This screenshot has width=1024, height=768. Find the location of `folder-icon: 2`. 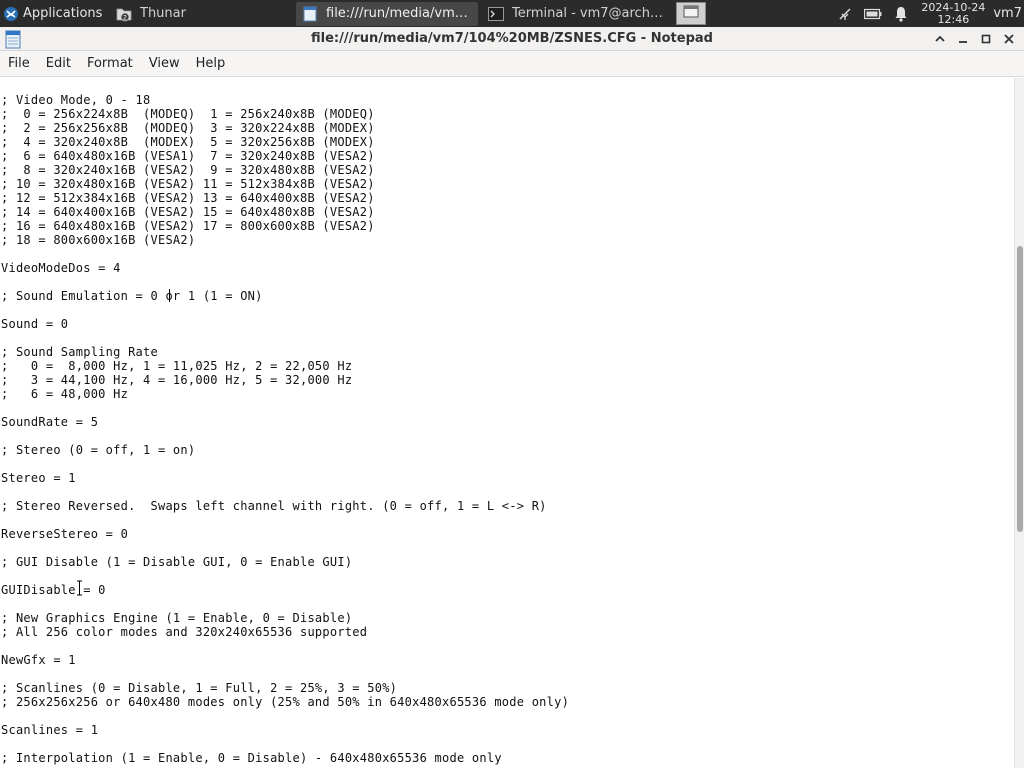

folder-icon: 2 is located at coordinates (124, 14).